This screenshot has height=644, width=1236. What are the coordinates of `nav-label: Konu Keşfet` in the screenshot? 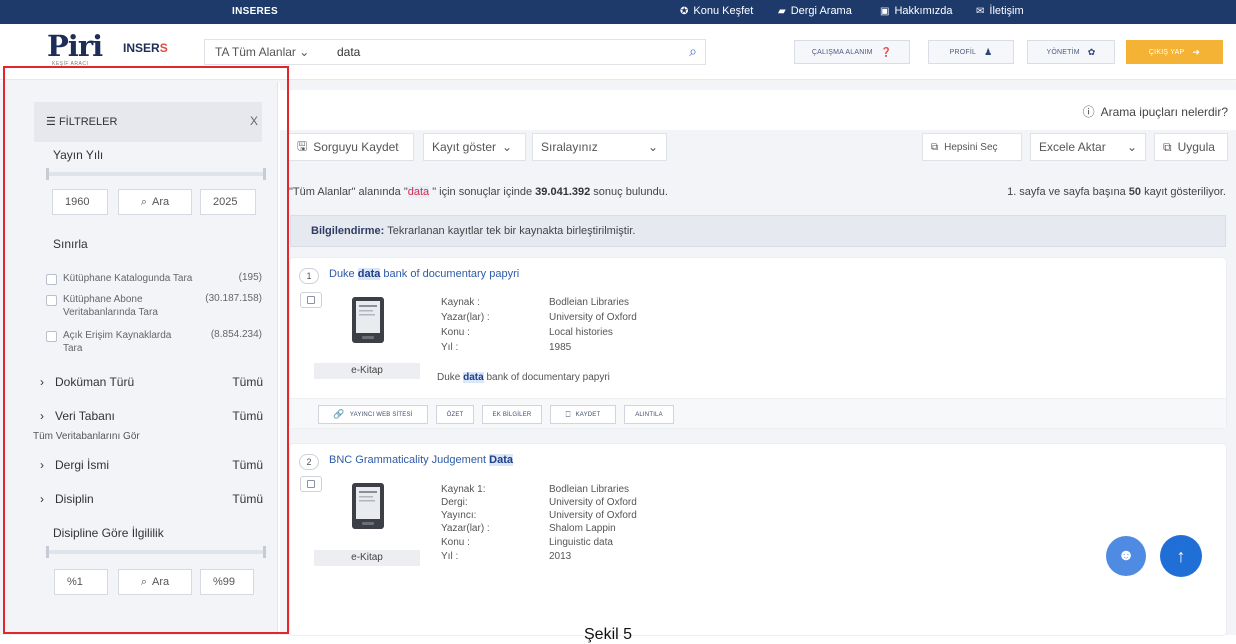 It's located at (723, 11).